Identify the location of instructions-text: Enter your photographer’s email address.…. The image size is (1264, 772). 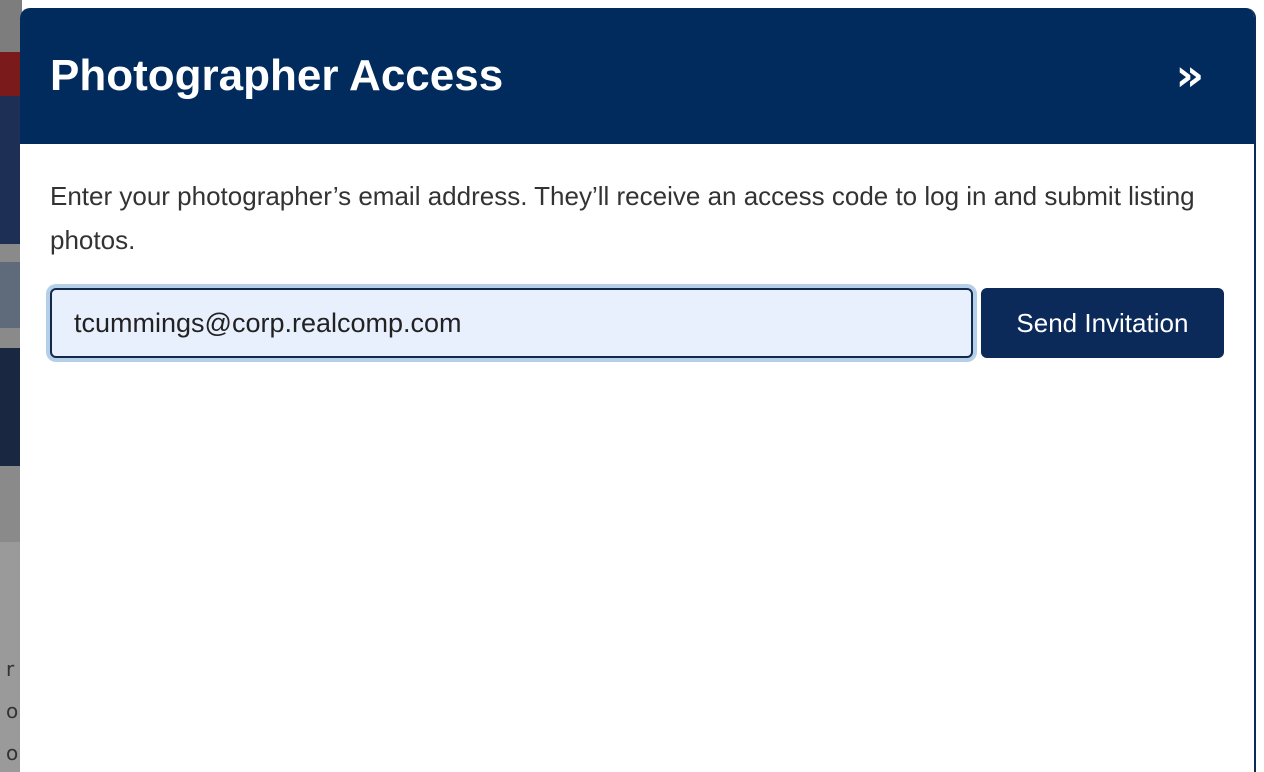
(622, 218).